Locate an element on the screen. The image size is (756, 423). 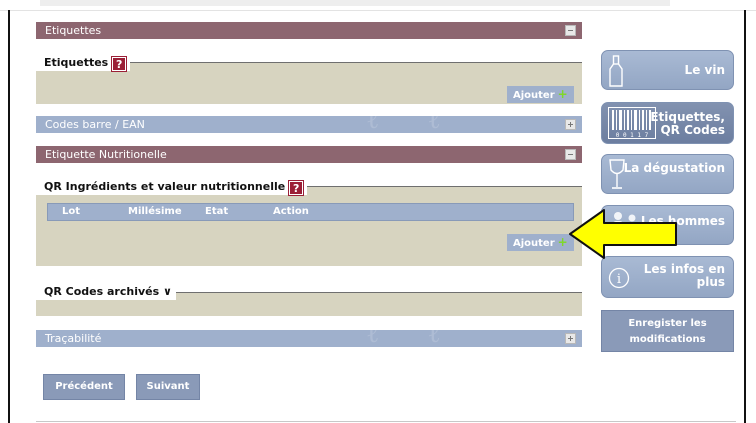
bottom-divider is located at coordinates (386, 421).